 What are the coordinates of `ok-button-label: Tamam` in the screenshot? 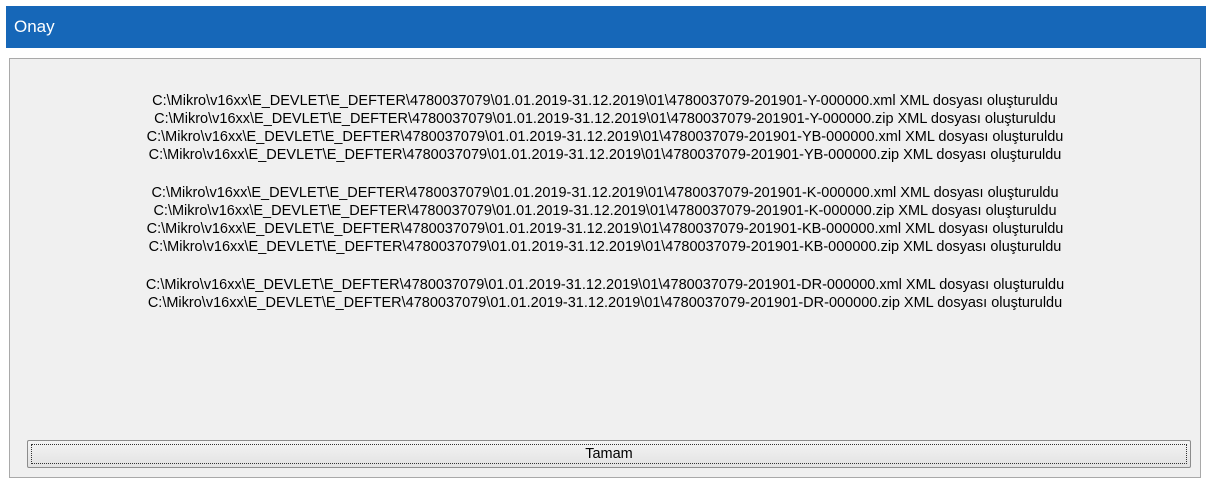 It's located at (609, 454).